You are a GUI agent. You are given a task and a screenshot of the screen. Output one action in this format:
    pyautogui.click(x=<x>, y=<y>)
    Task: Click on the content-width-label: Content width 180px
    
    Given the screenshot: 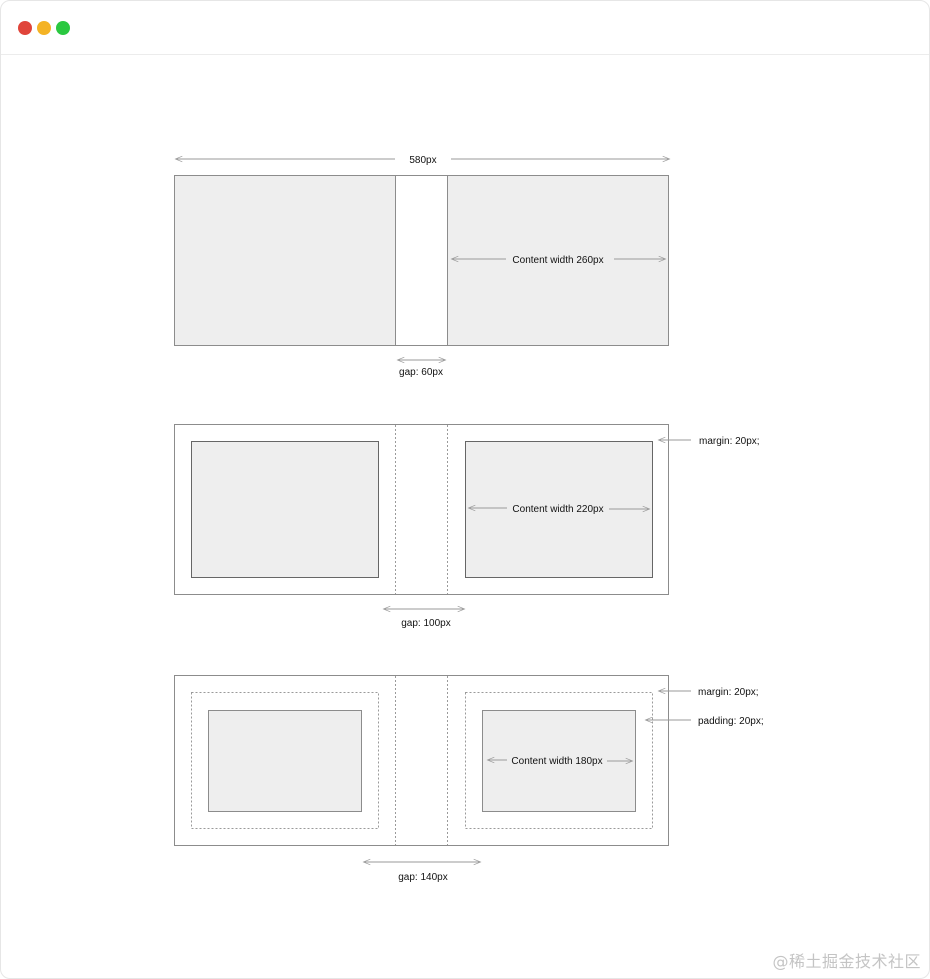 What is the action you would take?
    pyautogui.click(x=556, y=761)
    